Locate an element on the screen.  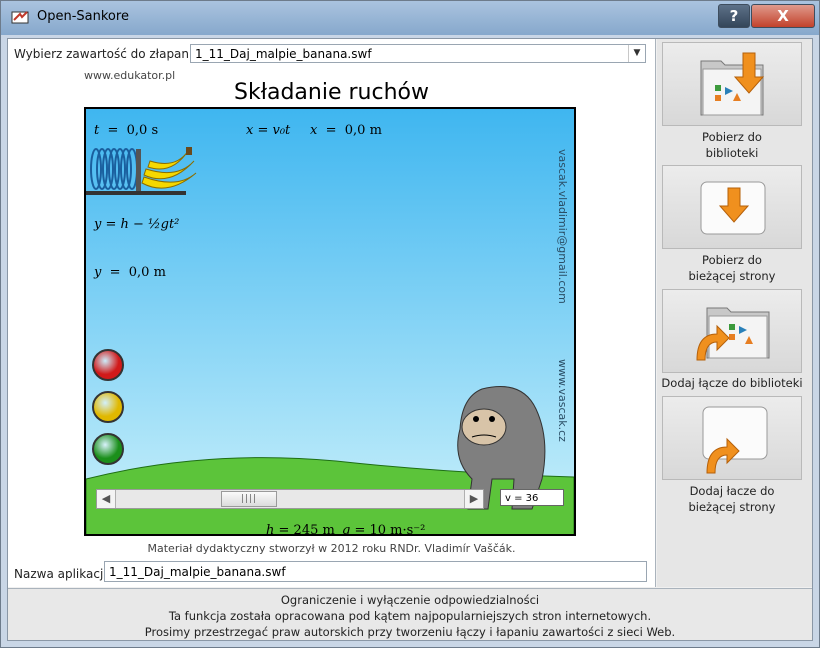
y-equation: y = h − ½gt² is located at coordinates (137, 224).